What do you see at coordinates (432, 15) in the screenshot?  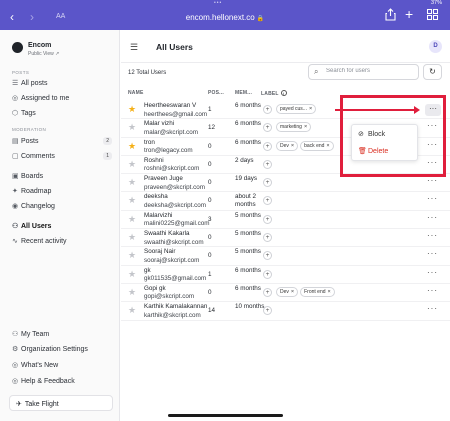 I see `tabs-grid-icon` at bounding box center [432, 15].